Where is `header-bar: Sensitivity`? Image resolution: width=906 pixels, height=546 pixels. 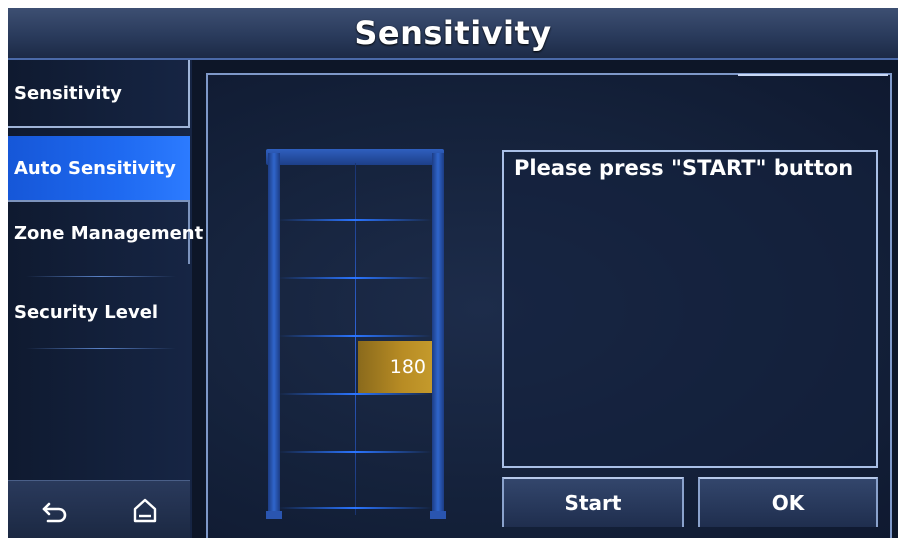
header-bar: Sensitivity is located at coordinates (453, 34).